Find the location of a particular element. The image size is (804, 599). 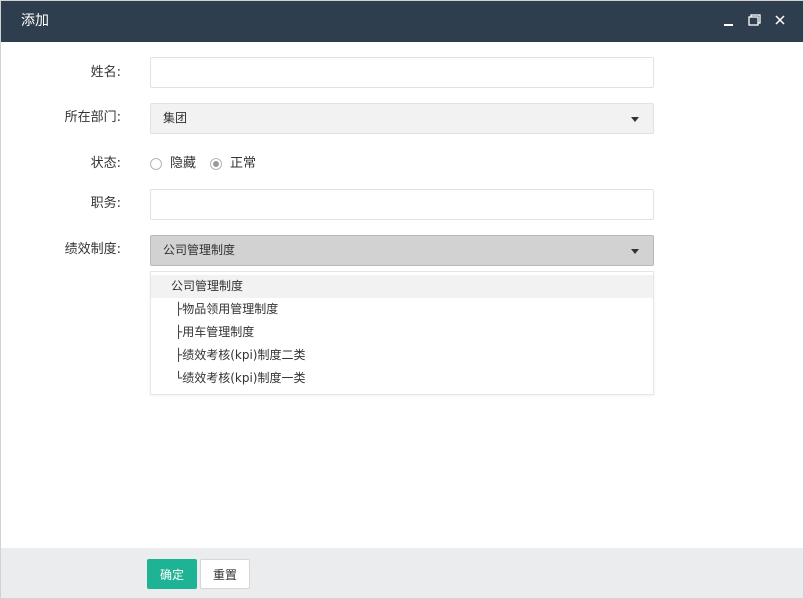

radio-checked-icon is located at coordinates (216, 164).